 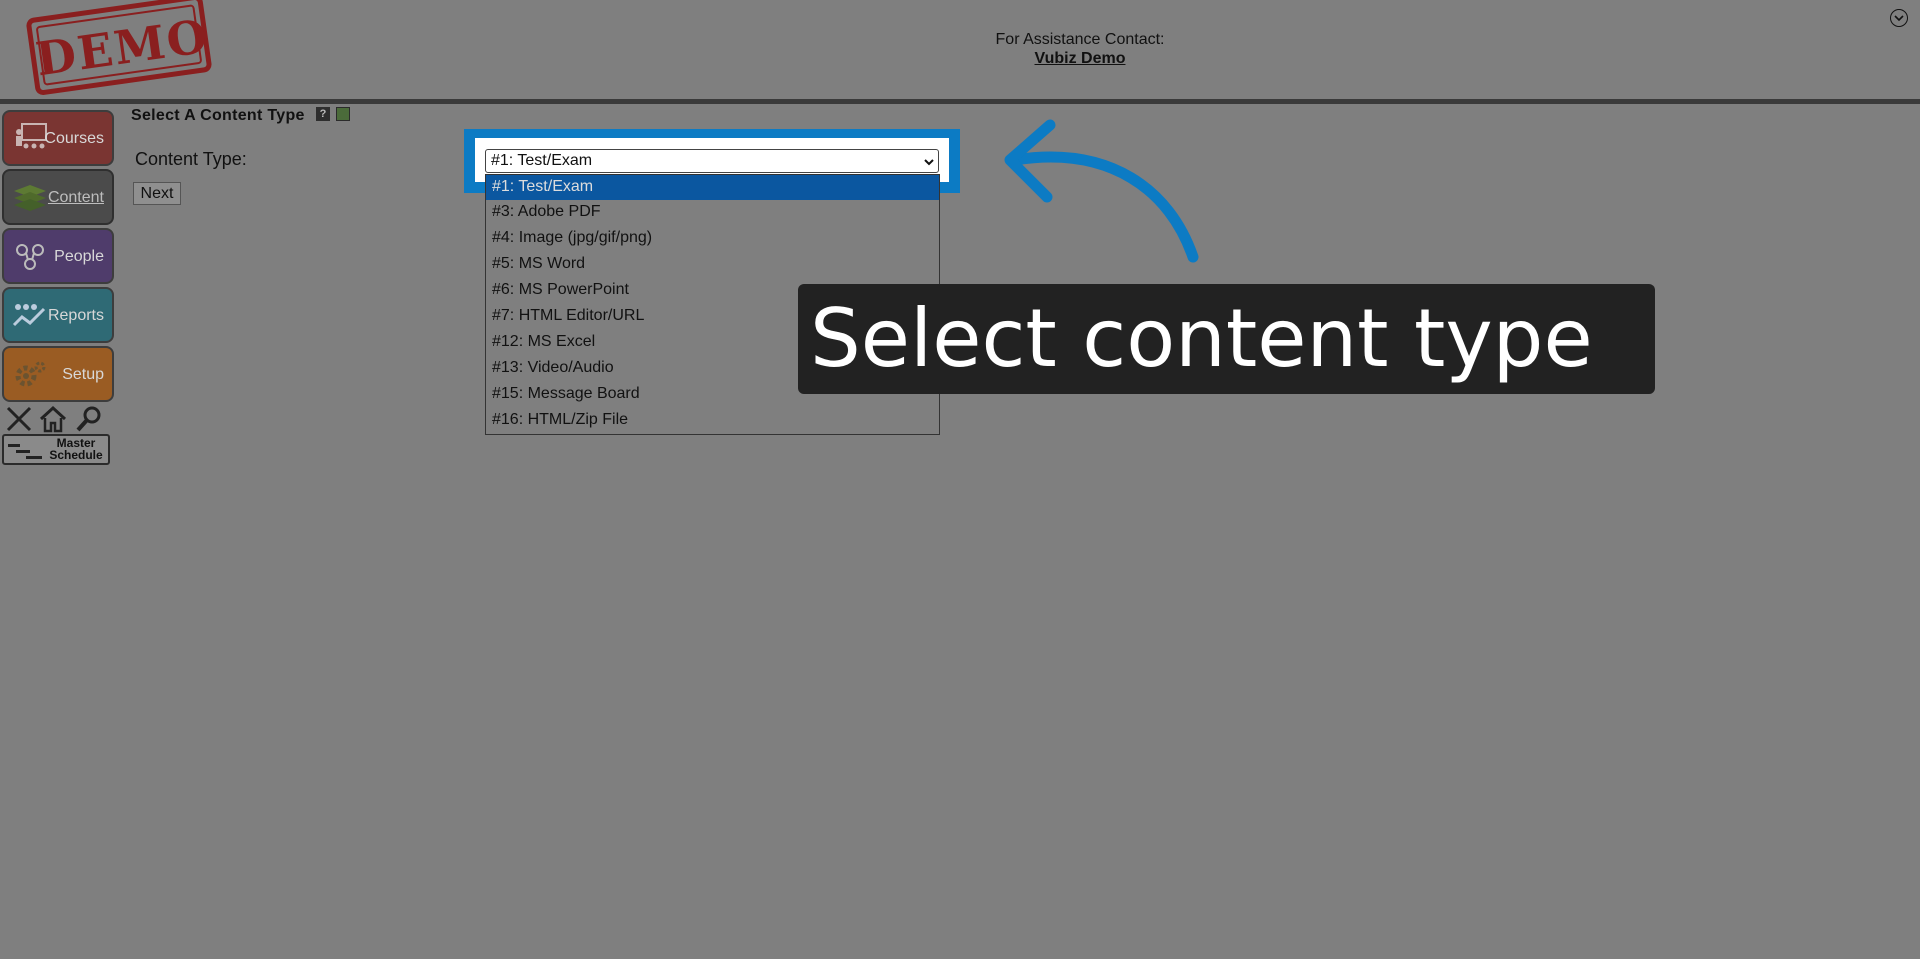 I want to click on setup-icon, so click(x=30, y=374).